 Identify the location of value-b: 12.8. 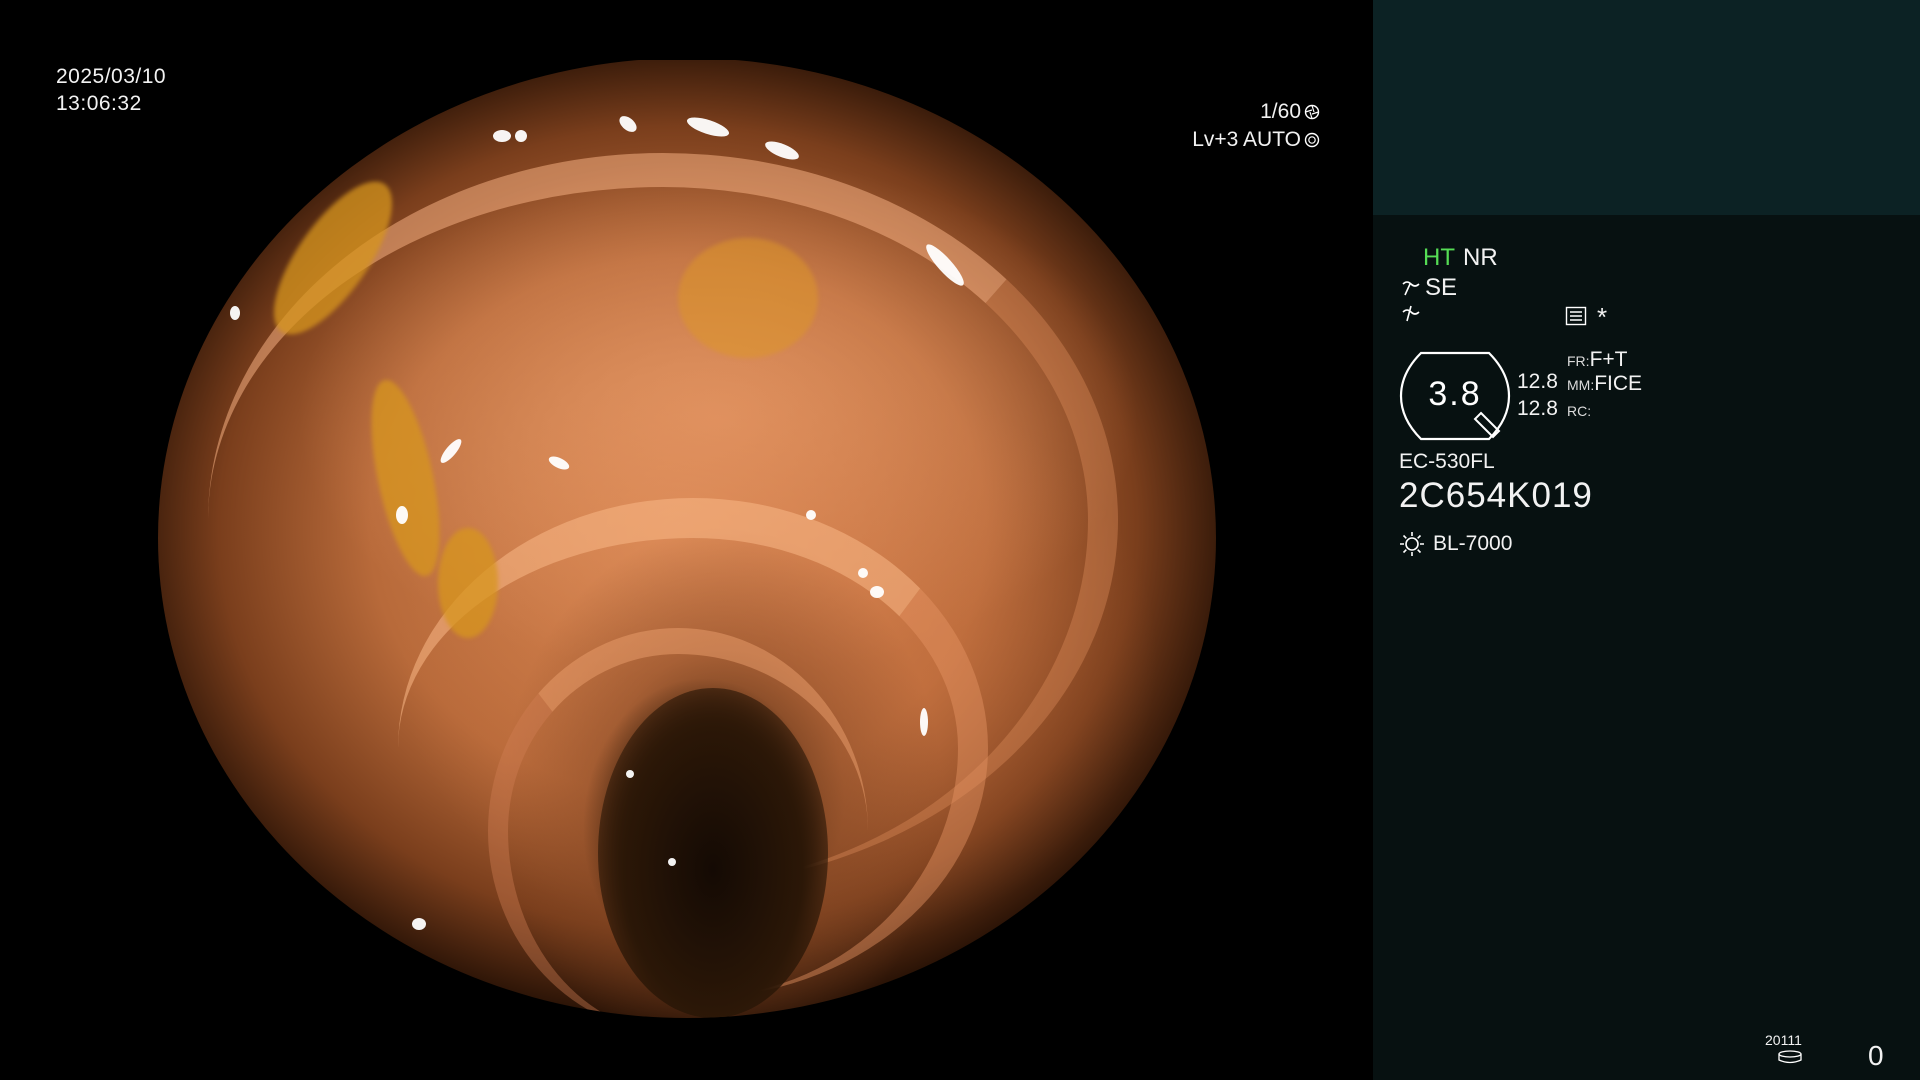
(1537, 408).